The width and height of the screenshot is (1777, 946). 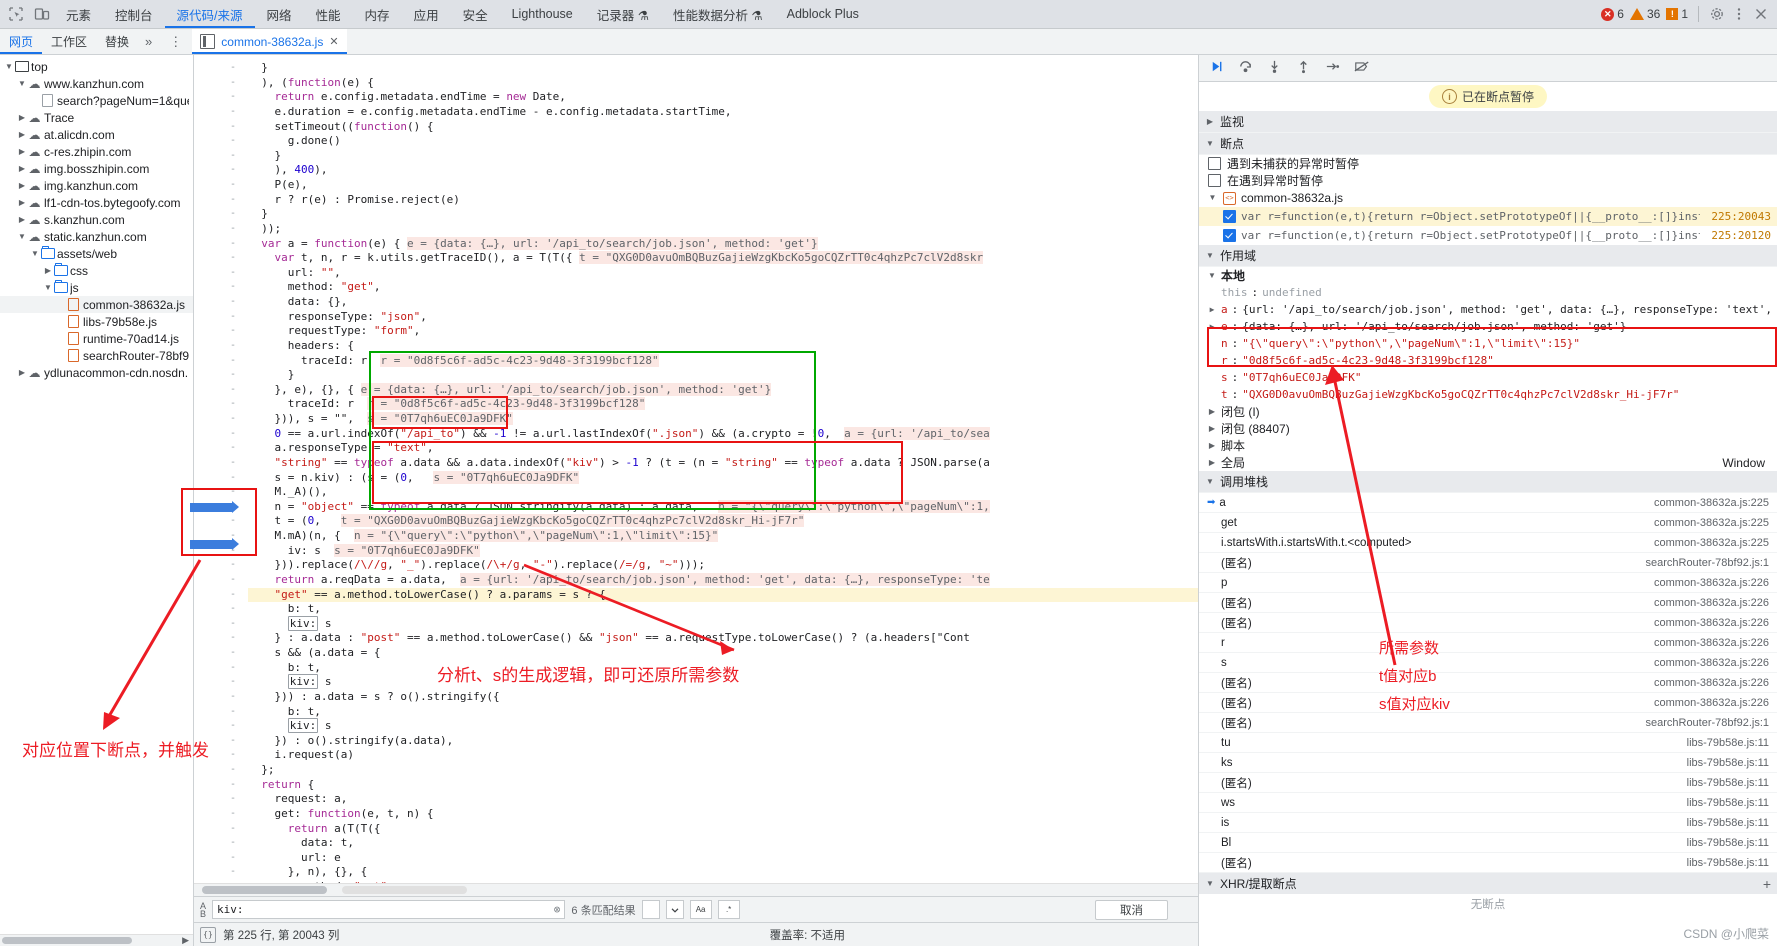 What do you see at coordinates (1488, 643) in the screenshot?
I see `callstack-row: r common-38632a.js:226` at bounding box center [1488, 643].